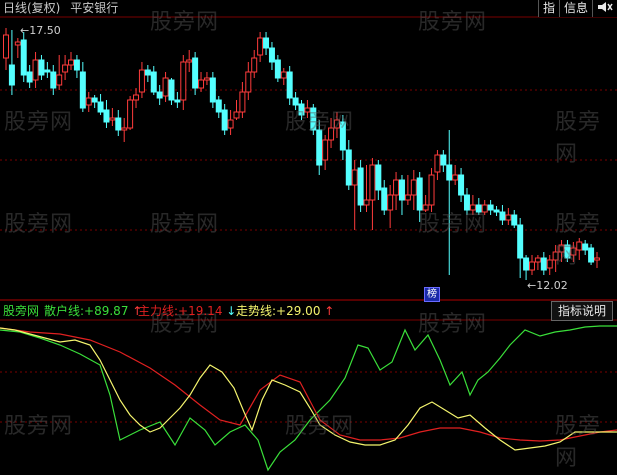 This screenshot has width=617, height=475. I want to click on trend-line-legend: 走势线:+29.00 ↑, so click(285, 311).